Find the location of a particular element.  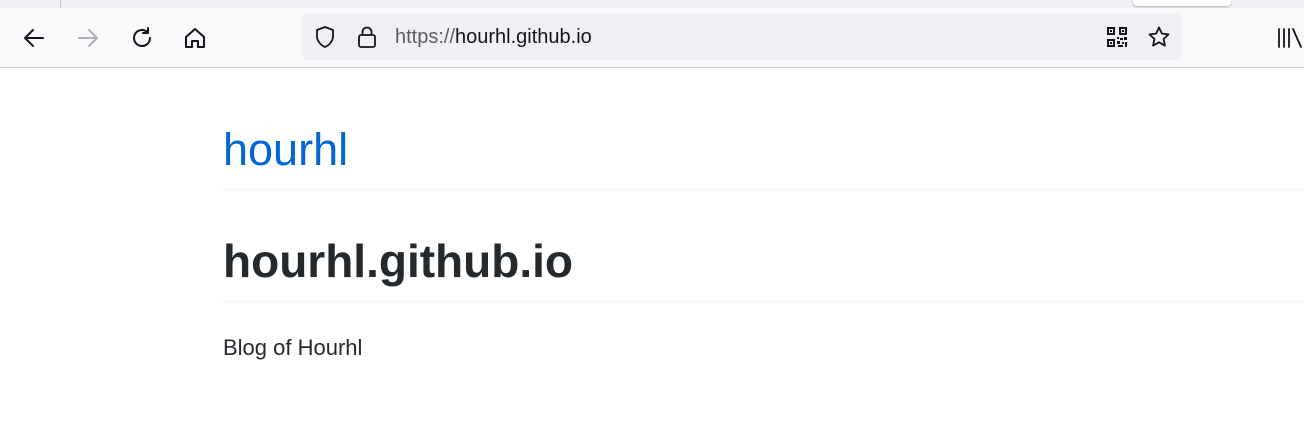

back-button is located at coordinates (34, 38).